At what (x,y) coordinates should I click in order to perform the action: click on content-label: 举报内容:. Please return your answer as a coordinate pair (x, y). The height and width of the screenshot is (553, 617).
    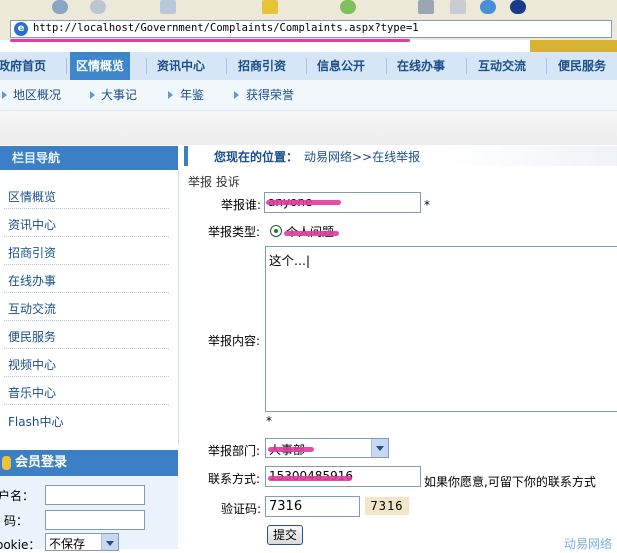
    Looking at the image, I should click on (234, 341).